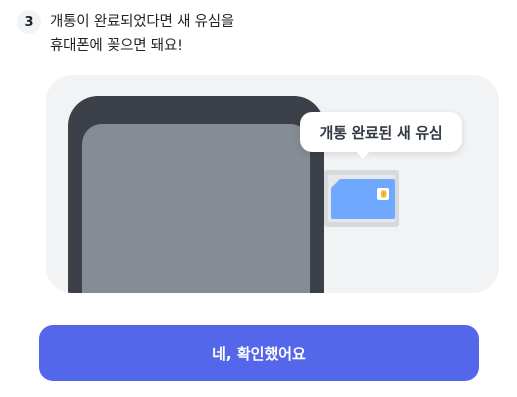 The image size is (517, 397). What do you see at coordinates (29, 22) in the screenshot?
I see `step-number-badge: 3` at bounding box center [29, 22].